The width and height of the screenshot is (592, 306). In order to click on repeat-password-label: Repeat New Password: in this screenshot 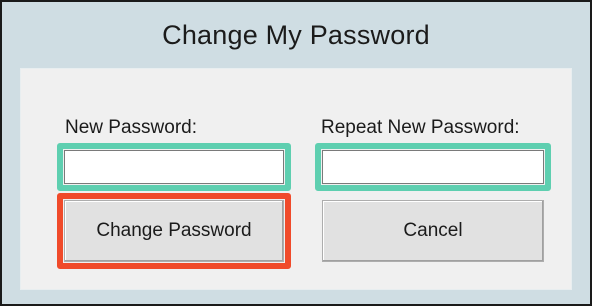, I will do `click(420, 127)`.